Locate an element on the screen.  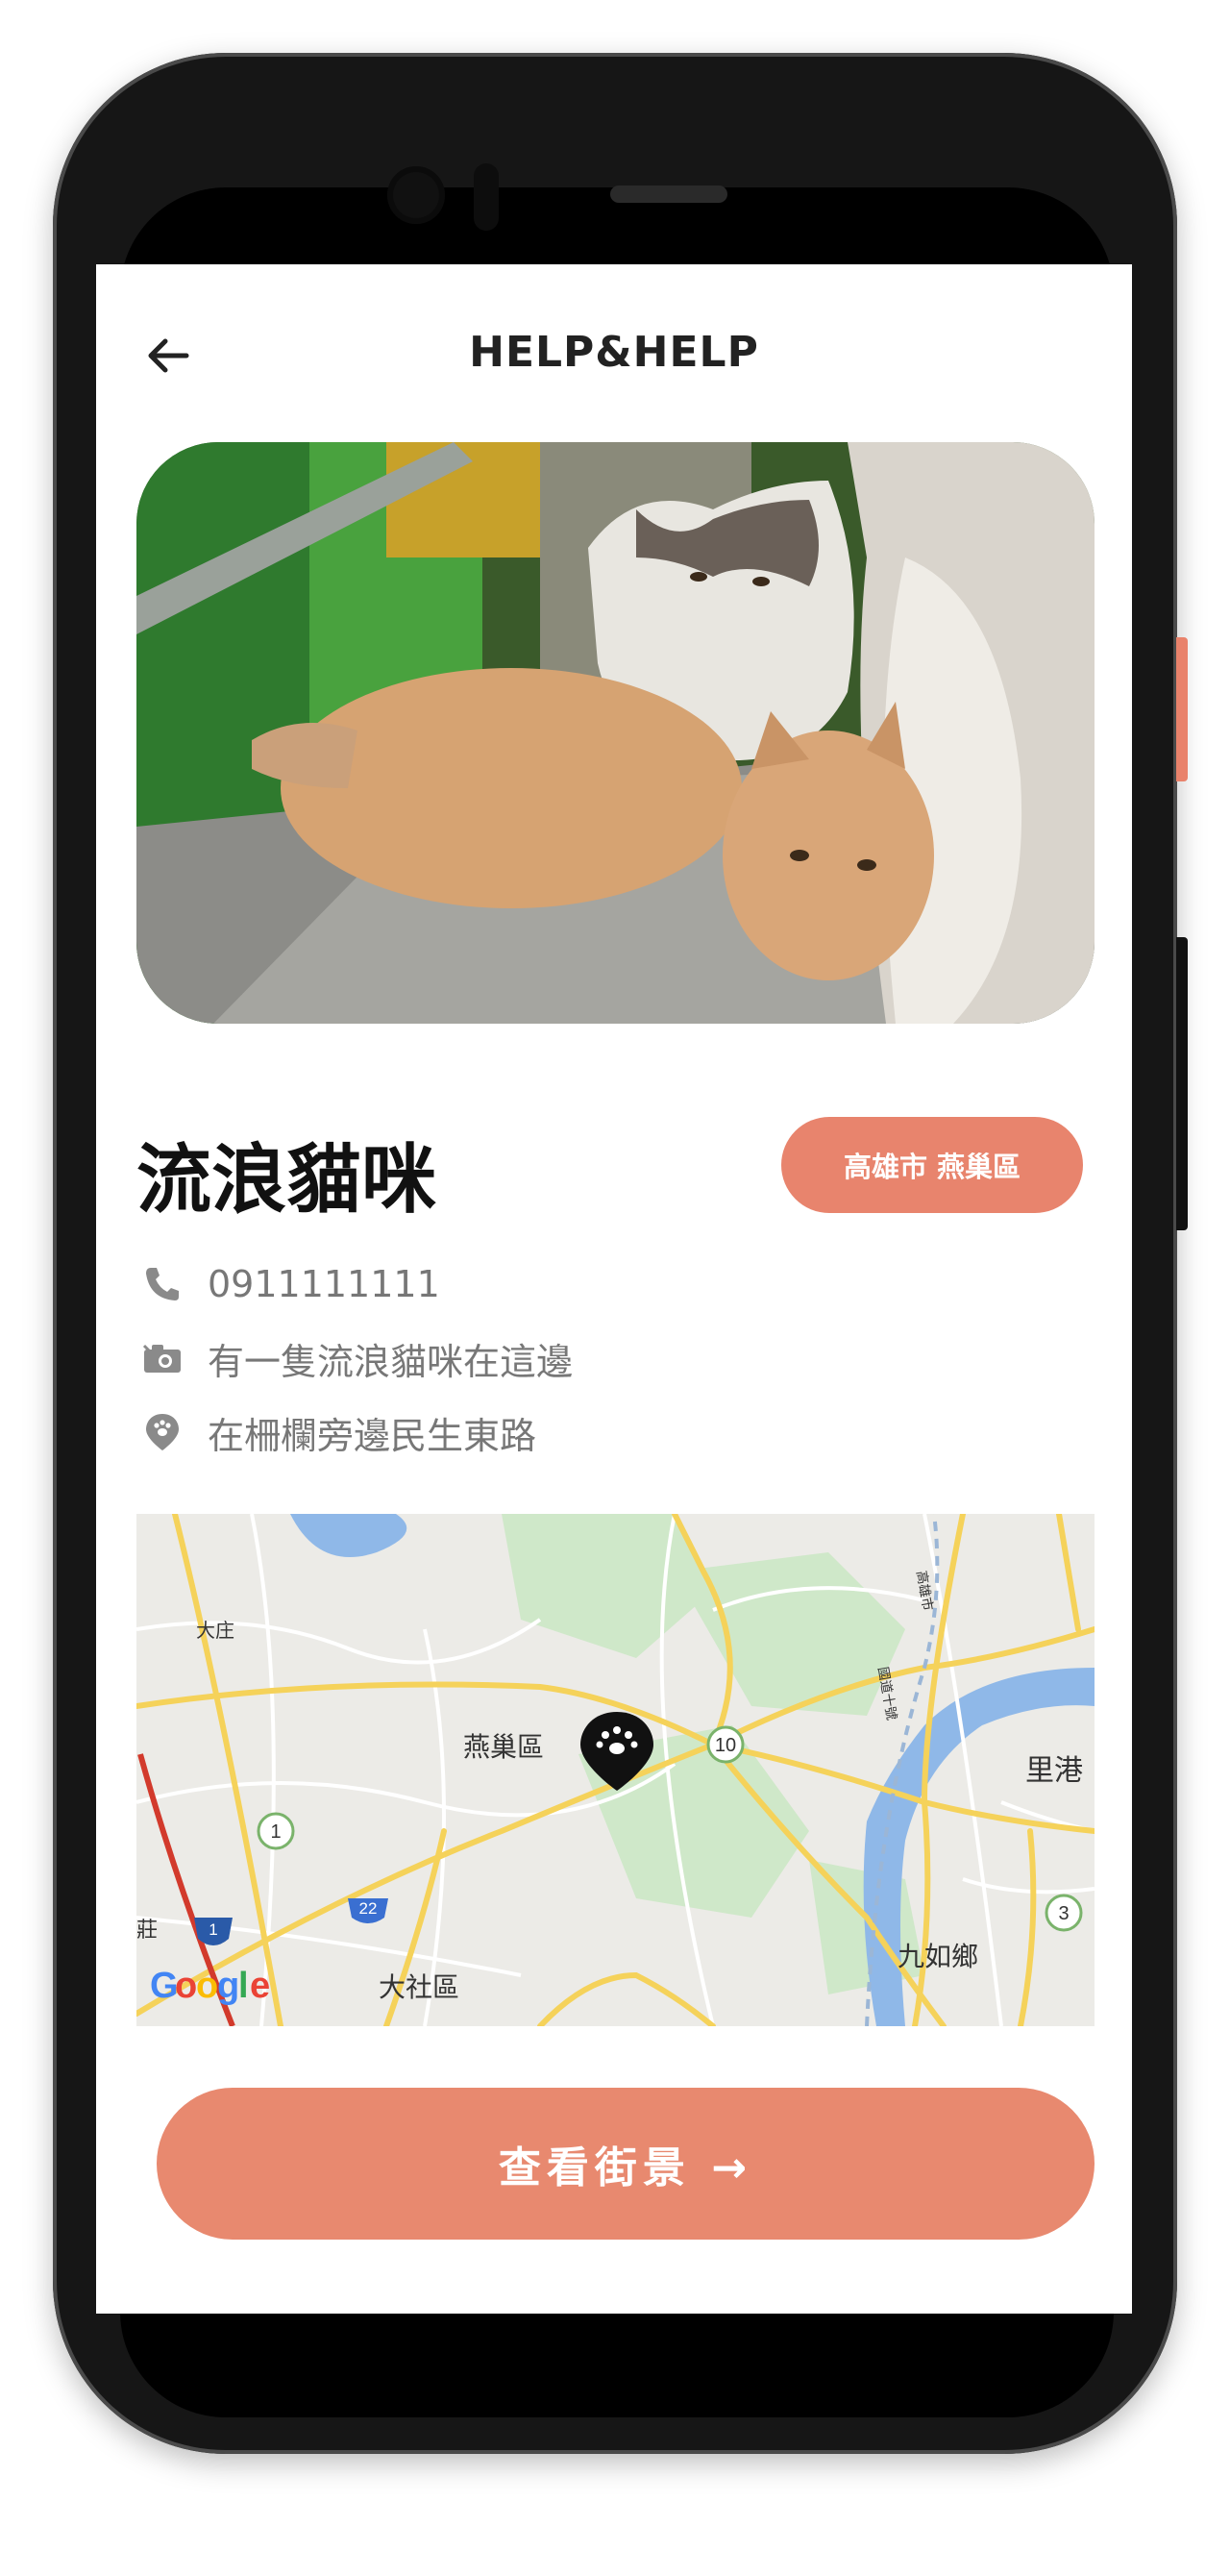
route-shield-10: 10 is located at coordinates (726, 1744).